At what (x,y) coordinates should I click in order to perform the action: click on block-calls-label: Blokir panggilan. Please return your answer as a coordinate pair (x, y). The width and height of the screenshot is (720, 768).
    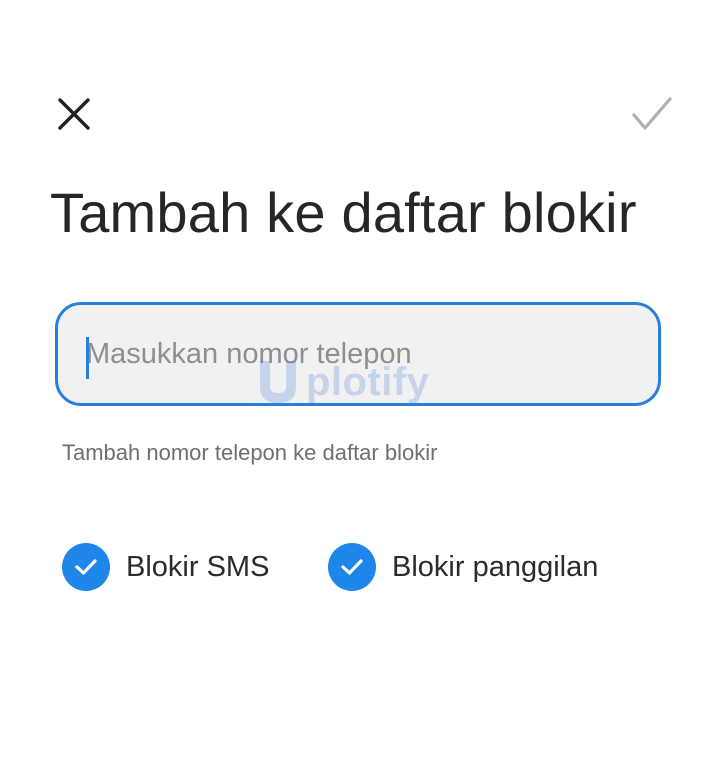
    Looking at the image, I should click on (495, 566).